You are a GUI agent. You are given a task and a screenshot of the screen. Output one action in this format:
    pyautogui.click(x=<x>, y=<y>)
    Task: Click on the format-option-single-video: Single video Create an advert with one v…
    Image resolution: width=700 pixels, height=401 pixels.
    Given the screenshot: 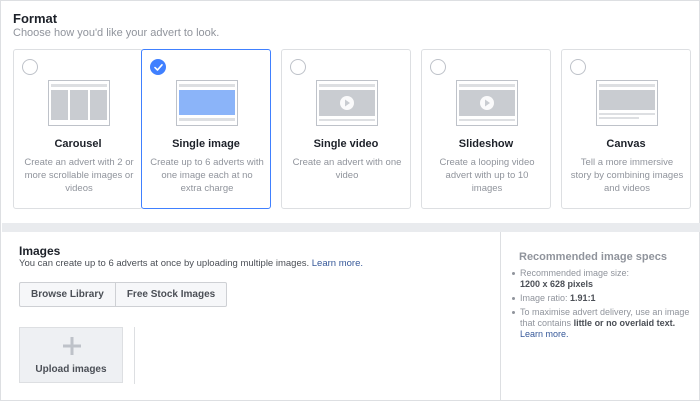 What is the action you would take?
    pyautogui.click(x=346, y=129)
    